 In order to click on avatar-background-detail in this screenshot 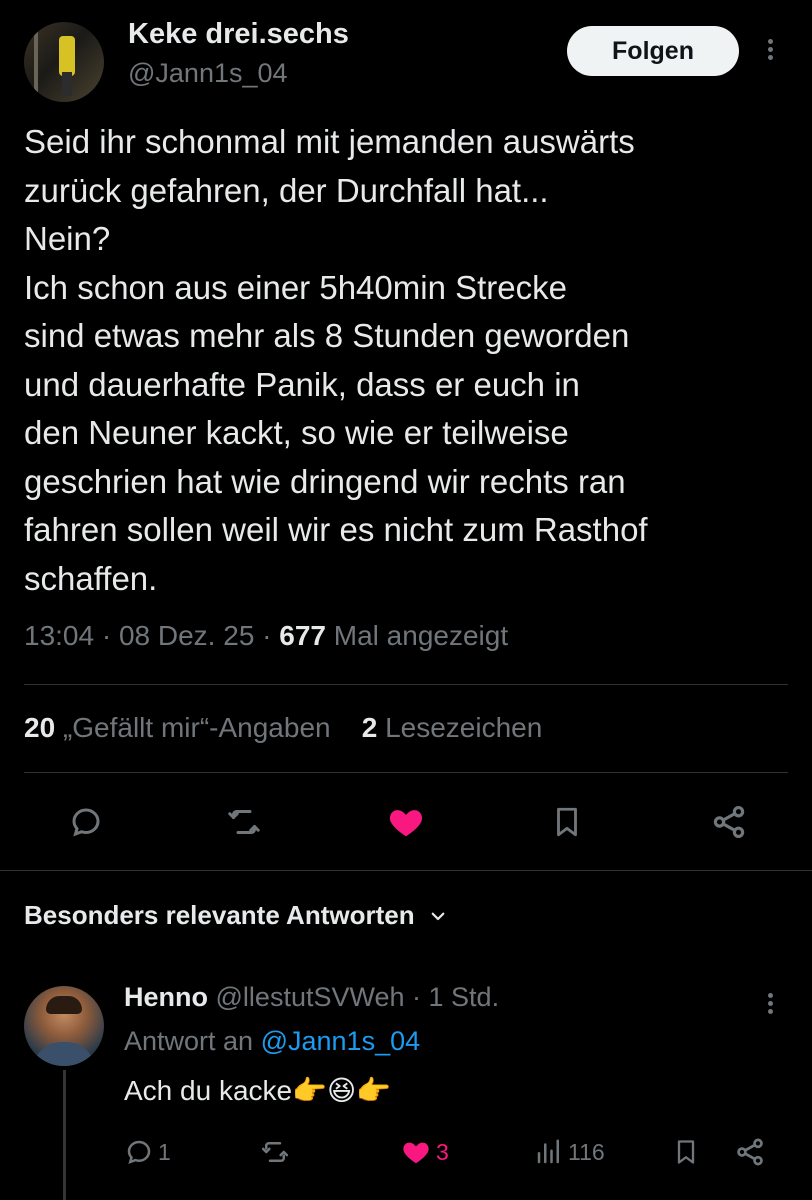, I will do `click(36, 65)`.